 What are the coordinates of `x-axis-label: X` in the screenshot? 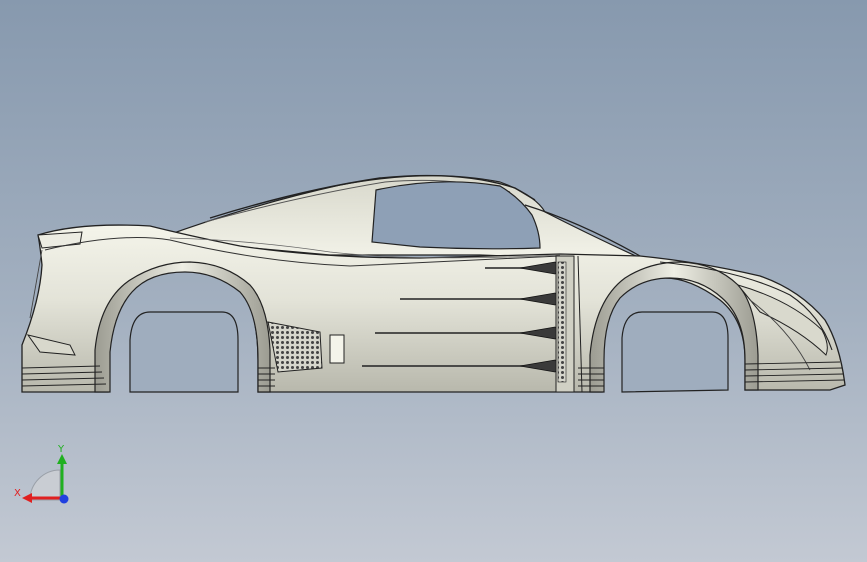 It's located at (17, 493).